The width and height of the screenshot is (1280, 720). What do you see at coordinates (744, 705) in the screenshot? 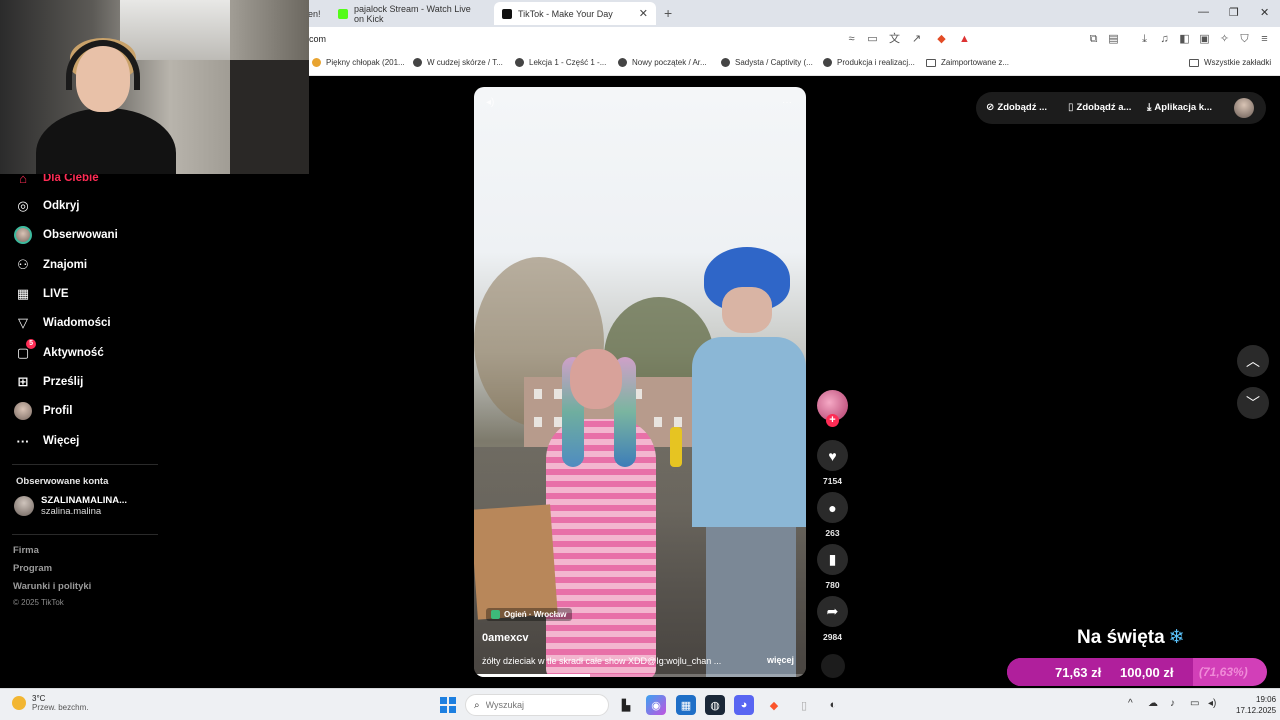
I see `discord-icon: ◕` at bounding box center [744, 705].